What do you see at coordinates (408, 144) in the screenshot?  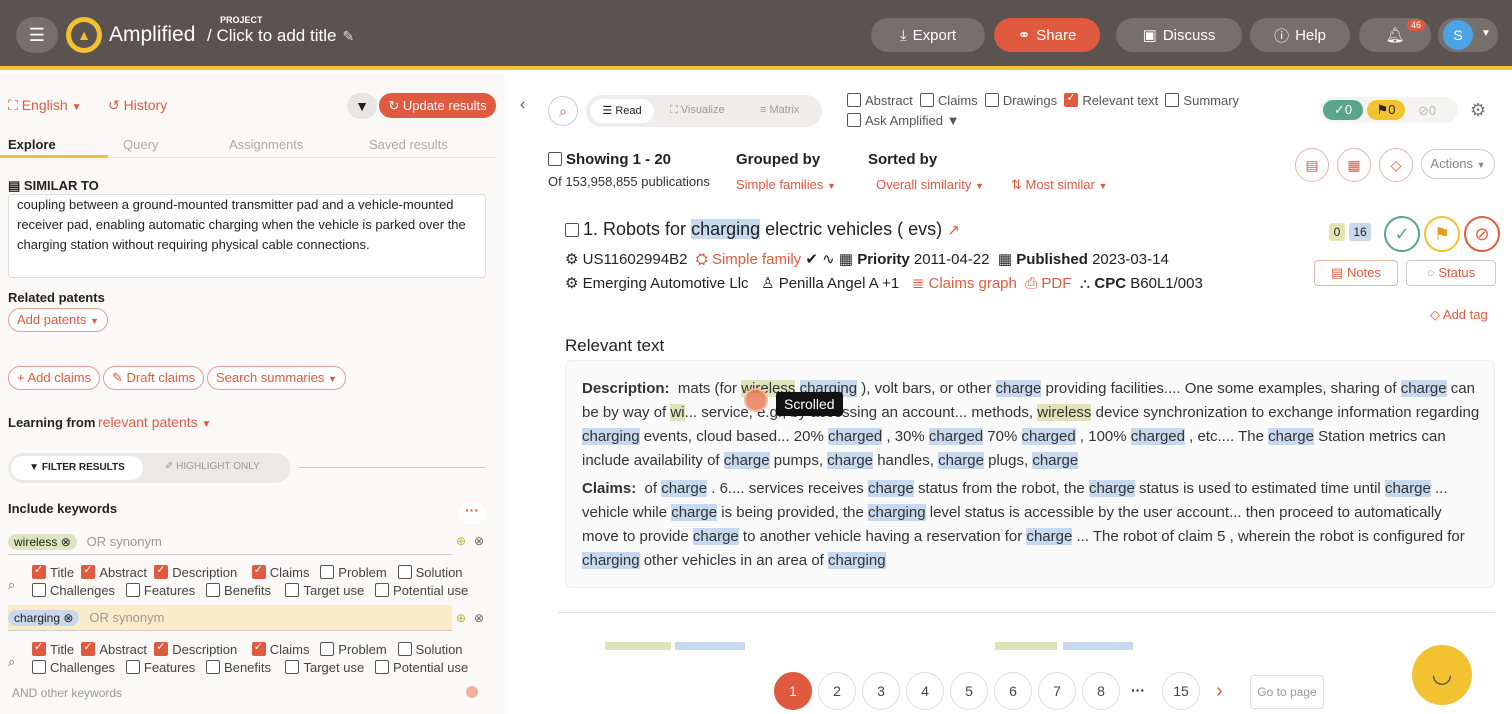 I see `tab-saved-results: Saved results` at bounding box center [408, 144].